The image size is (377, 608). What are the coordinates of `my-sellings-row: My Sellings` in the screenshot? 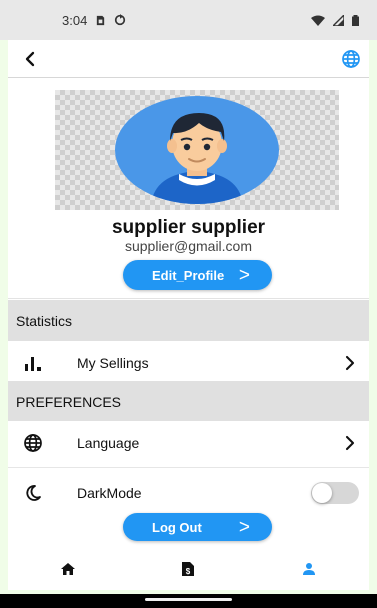 It's located at (188, 363).